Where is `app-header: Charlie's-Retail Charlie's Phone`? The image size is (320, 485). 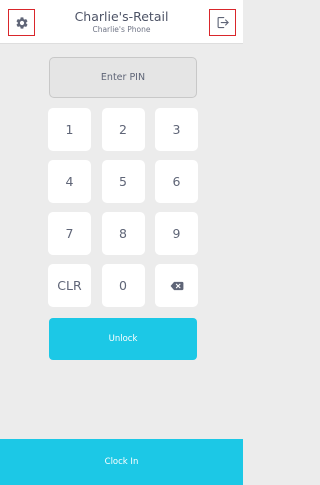 app-header: Charlie's-Retail Charlie's Phone is located at coordinates (121, 22).